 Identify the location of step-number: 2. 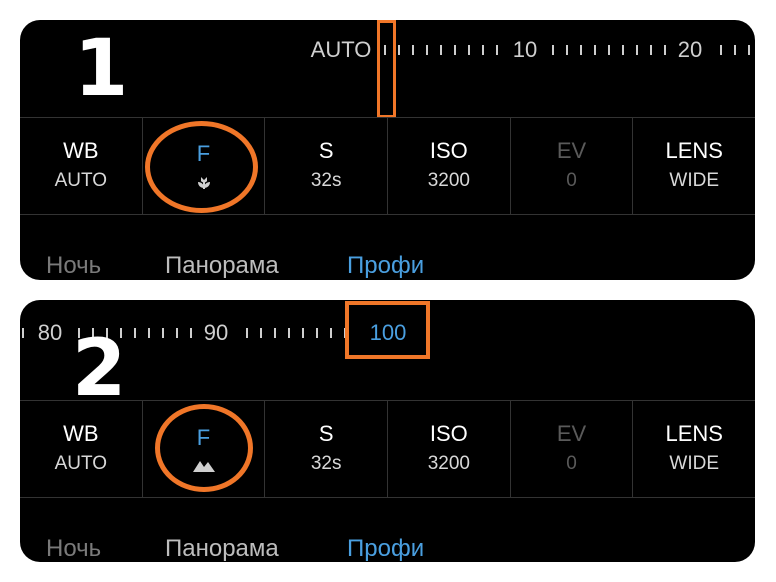
(99, 369).